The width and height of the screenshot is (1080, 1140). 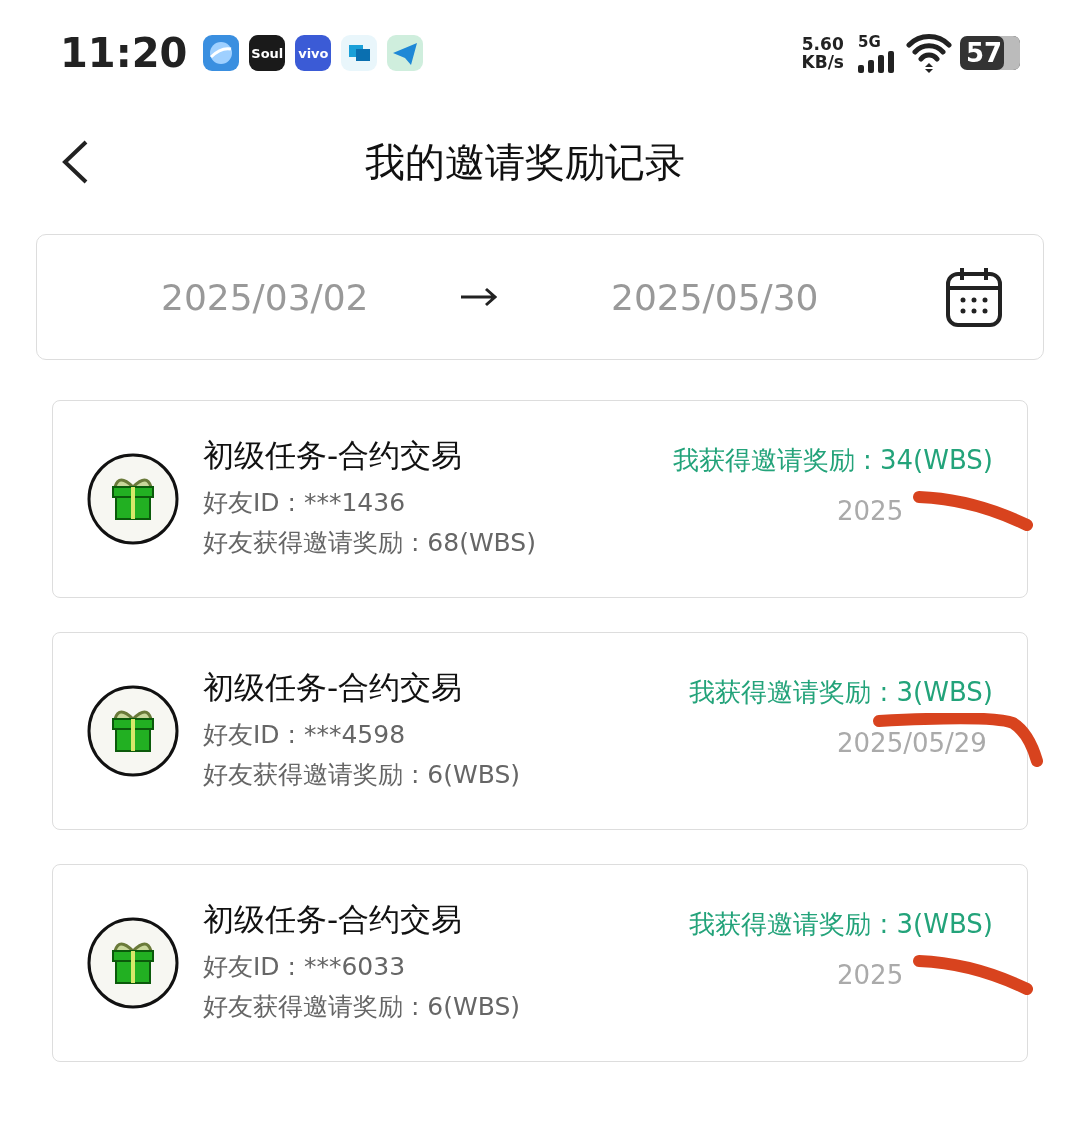 I want to click on my-reward: 我获得邀请奖励 : 34(WBS), so click(x=832, y=460).